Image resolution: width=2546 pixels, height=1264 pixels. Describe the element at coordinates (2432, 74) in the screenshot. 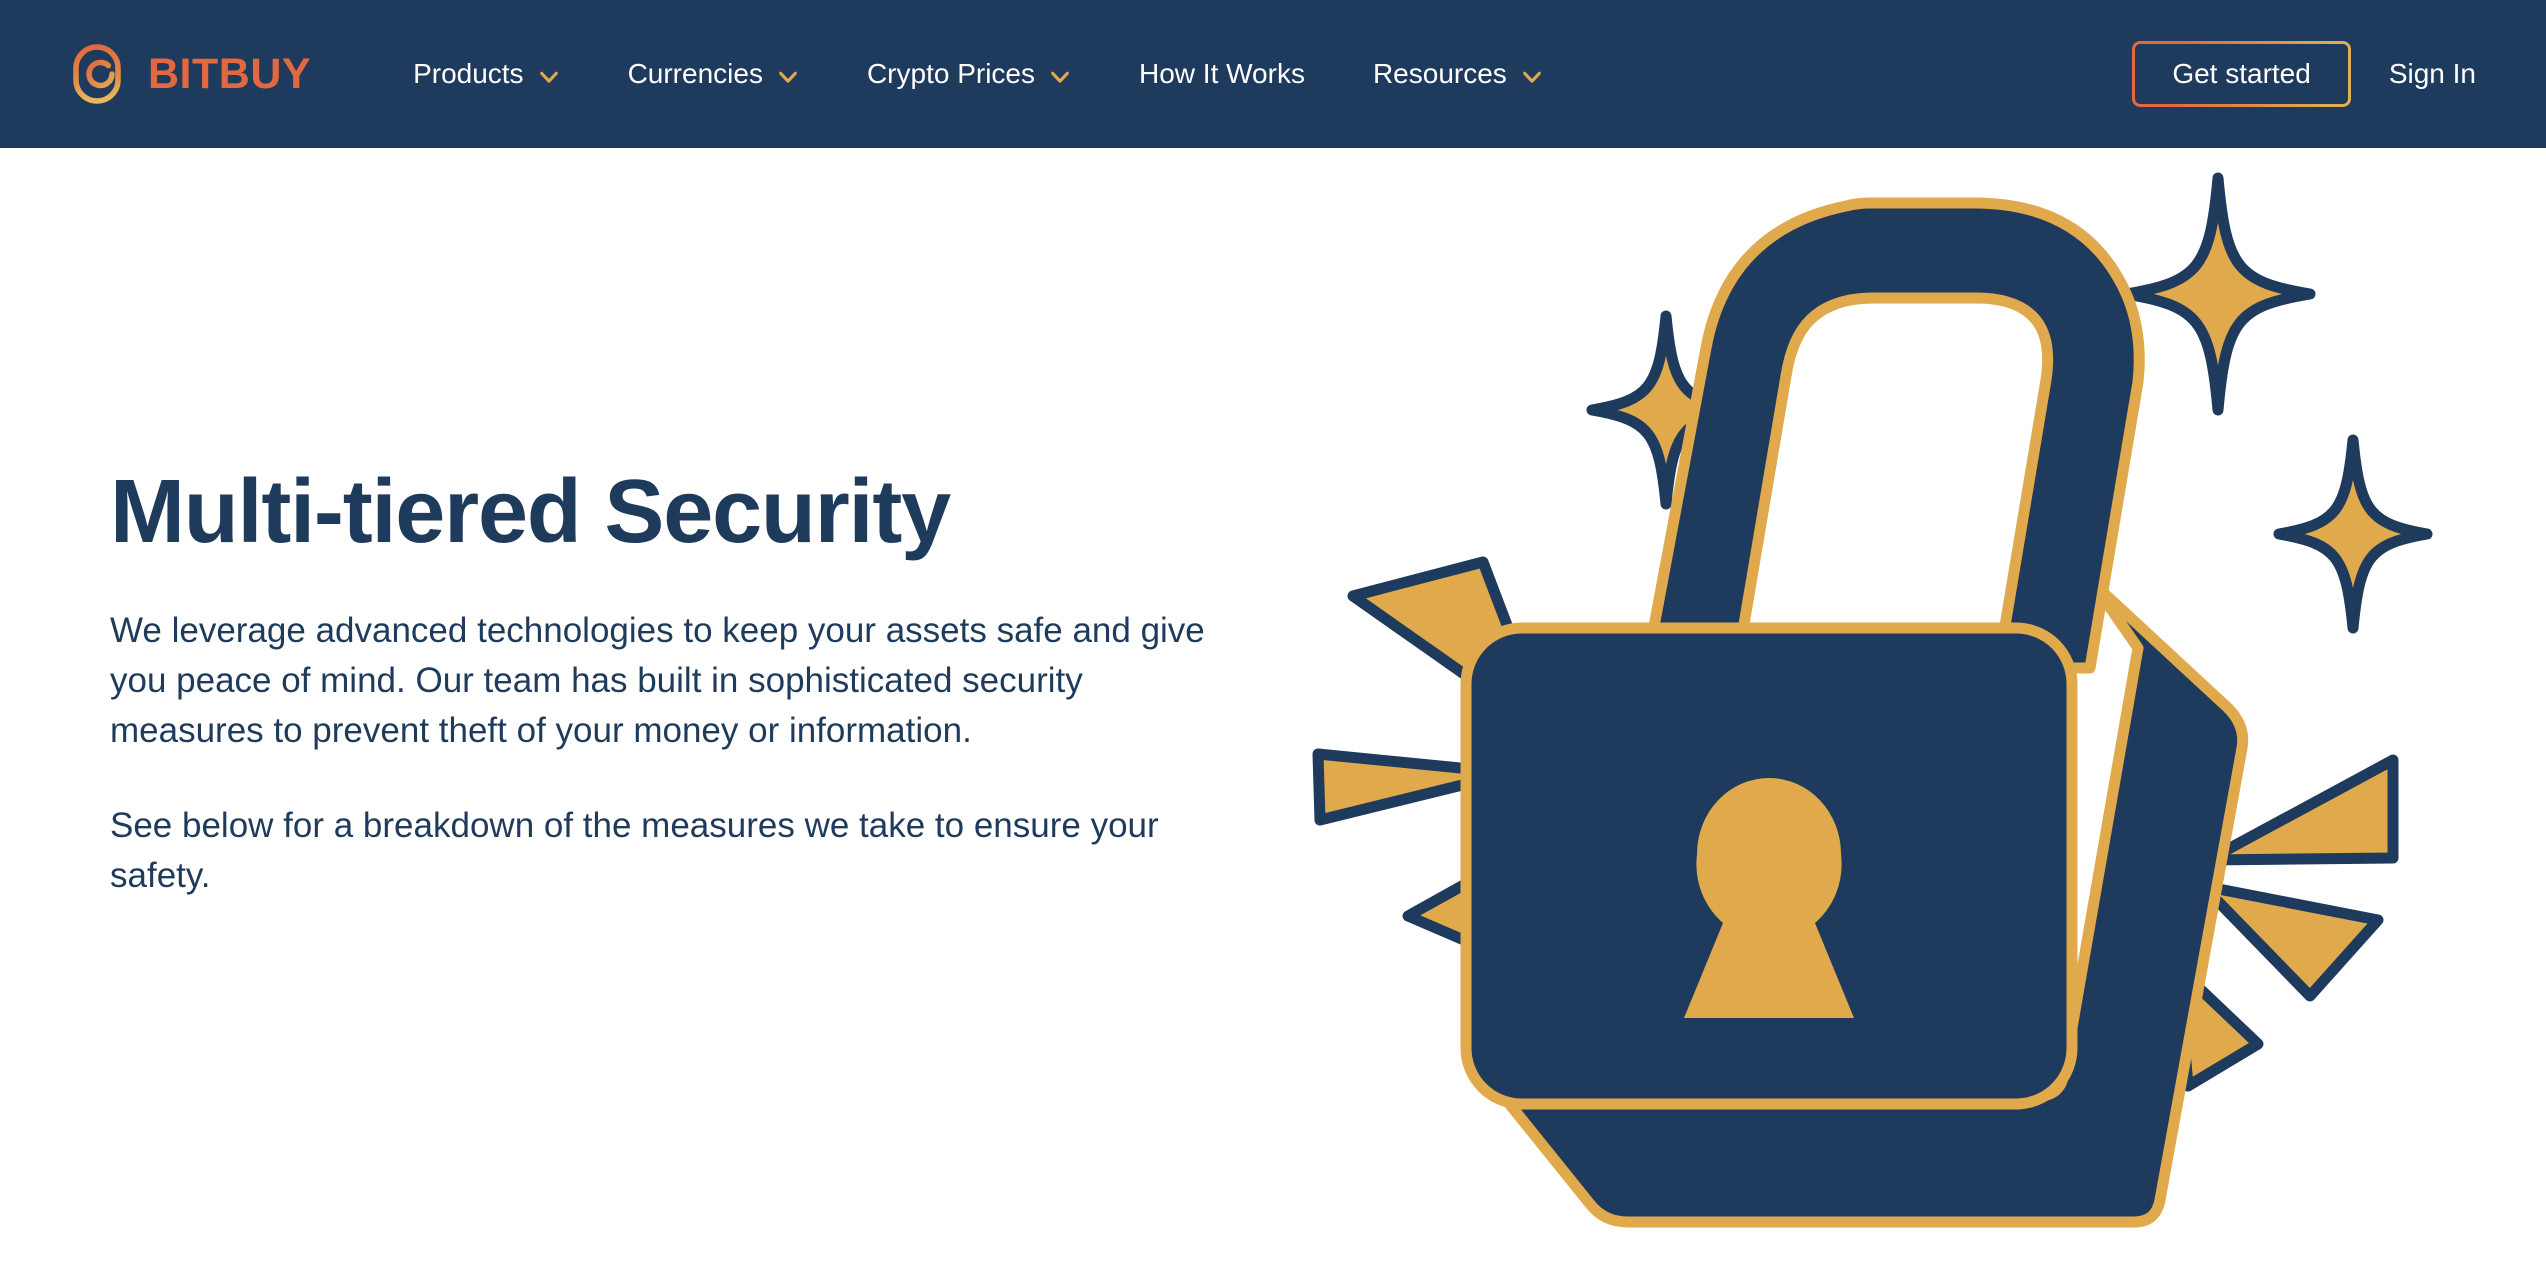

I see `sign-in-link: Sign In` at that location.